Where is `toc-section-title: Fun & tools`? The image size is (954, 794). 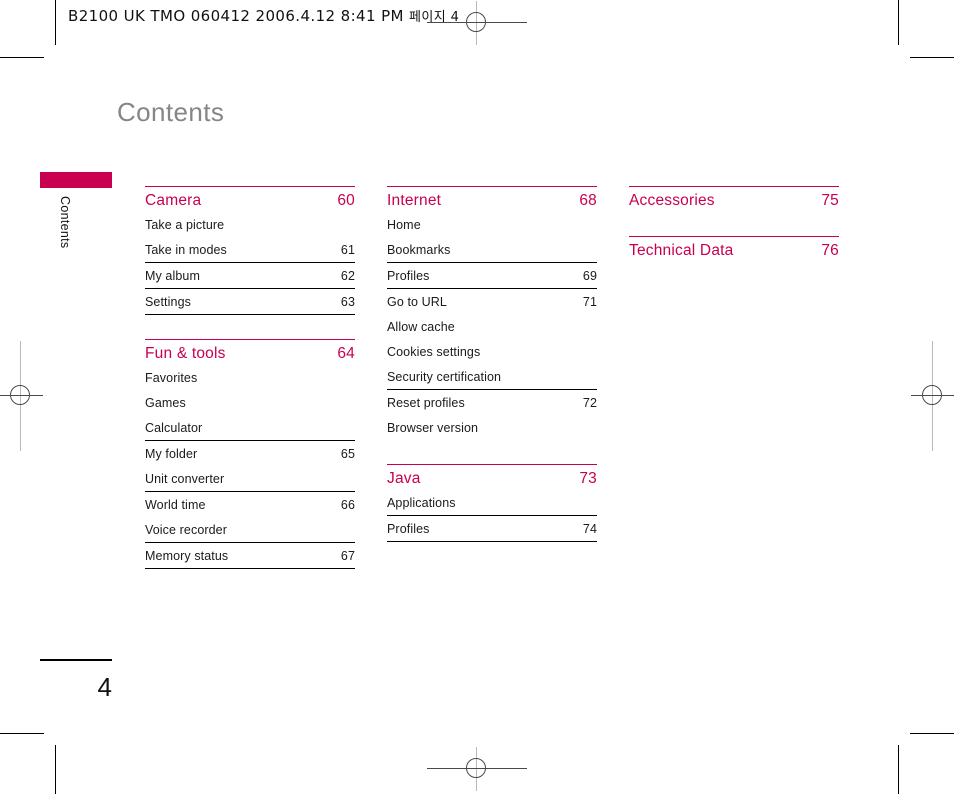 toc-section-title: Fun & tools is located at coordinates (185, 353).